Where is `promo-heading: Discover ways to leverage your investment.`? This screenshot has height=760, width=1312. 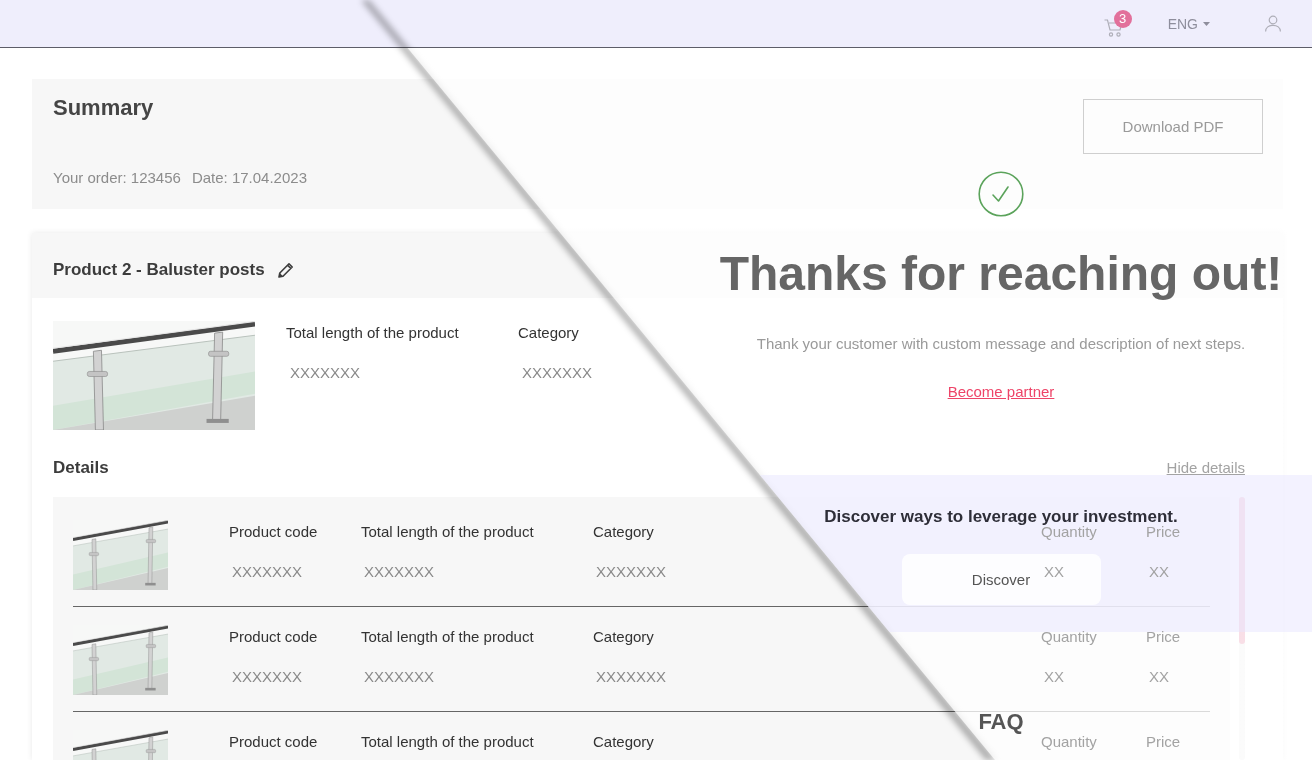 promo-heading: Discover ways to leverage your investment. is located at coordinates (1001, 516).